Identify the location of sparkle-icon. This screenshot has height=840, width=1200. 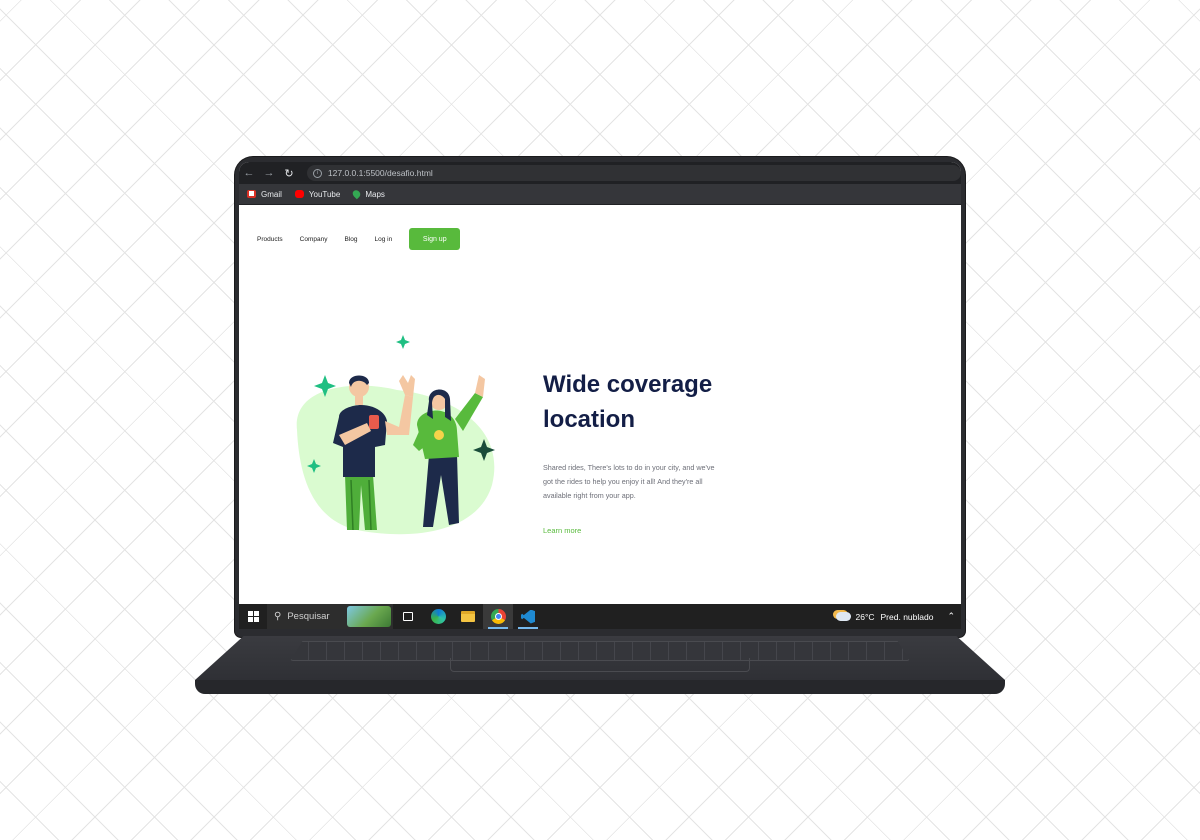
(403, 342).